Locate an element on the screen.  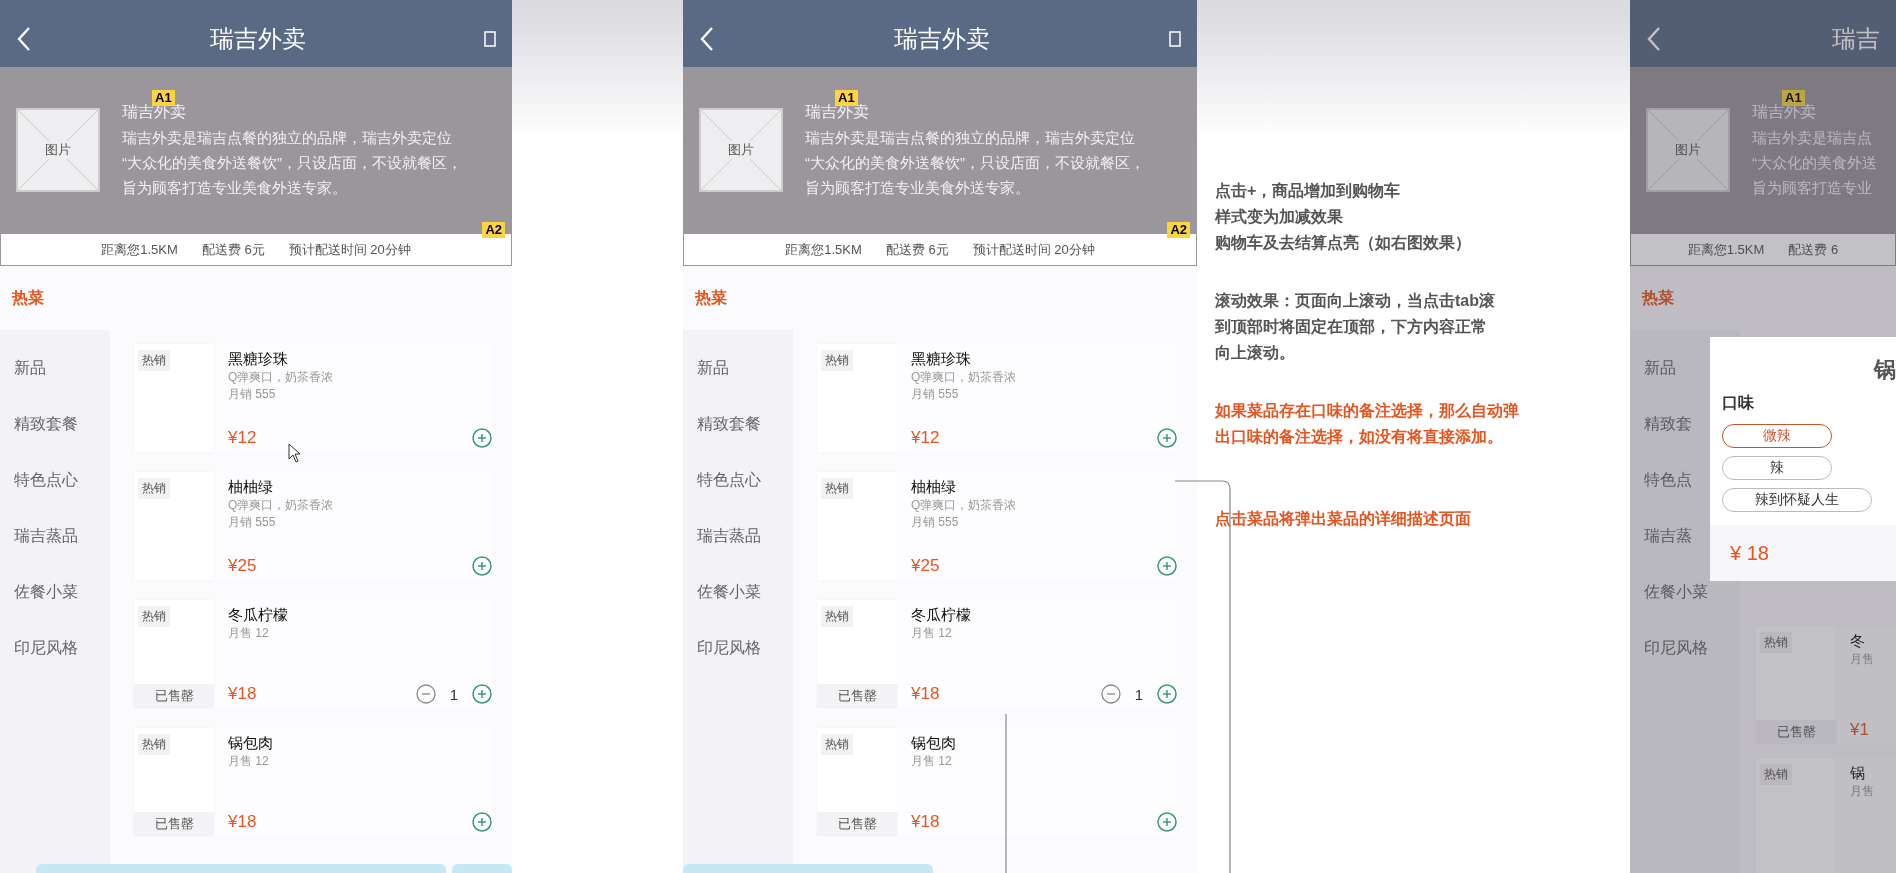
monthly-sales: 月售 is located at coordinates (1862, 659).